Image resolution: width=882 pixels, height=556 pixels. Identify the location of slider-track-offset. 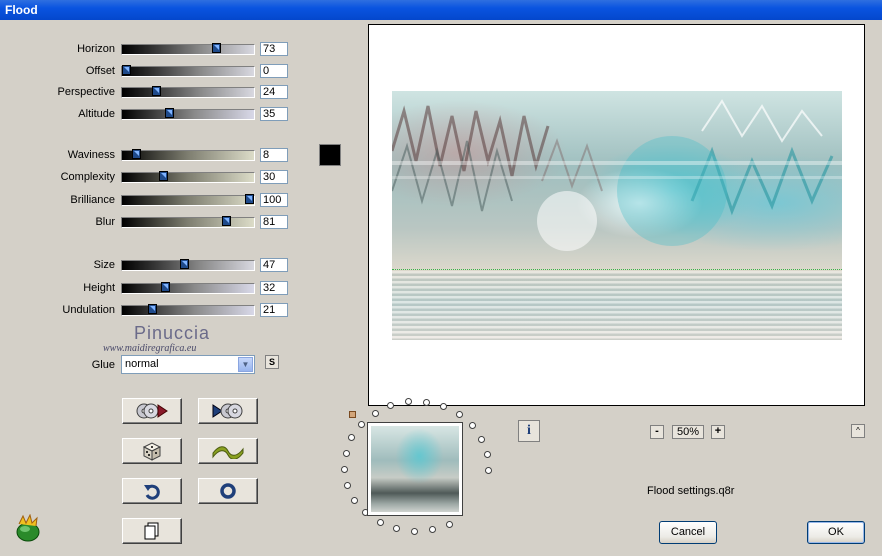
(188, 71).